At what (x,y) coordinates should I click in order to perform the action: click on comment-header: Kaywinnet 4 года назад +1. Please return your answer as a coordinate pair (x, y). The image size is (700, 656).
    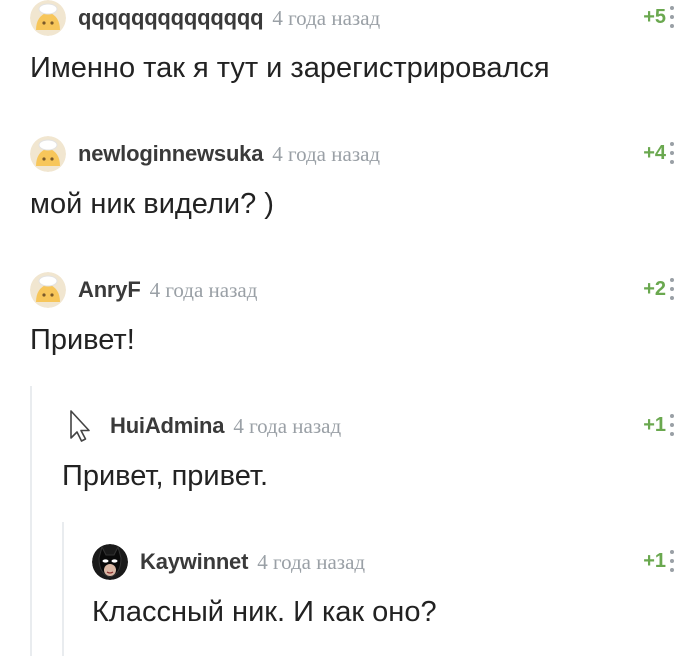
    Looking at the image, I should click on (396, 562).